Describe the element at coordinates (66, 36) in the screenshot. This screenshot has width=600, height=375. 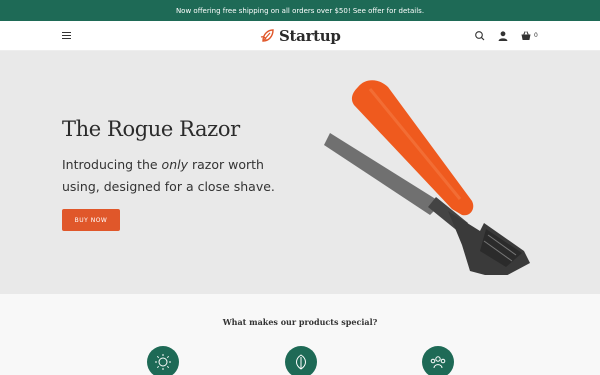
I see `hamburger-menu-icon` at that location.